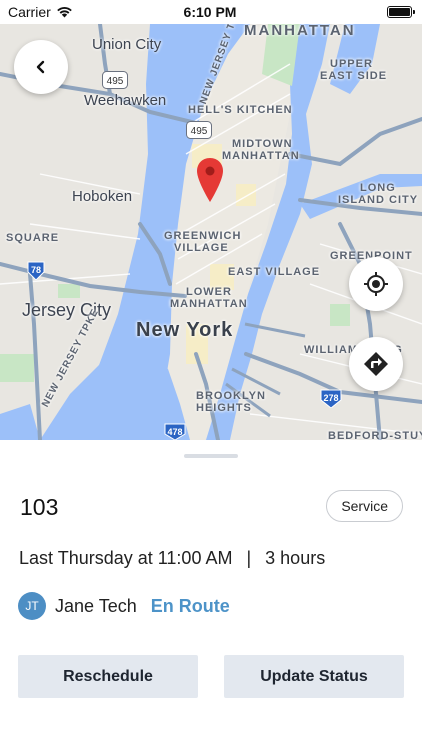  I want to click on my-location-button, so click(376, 284).